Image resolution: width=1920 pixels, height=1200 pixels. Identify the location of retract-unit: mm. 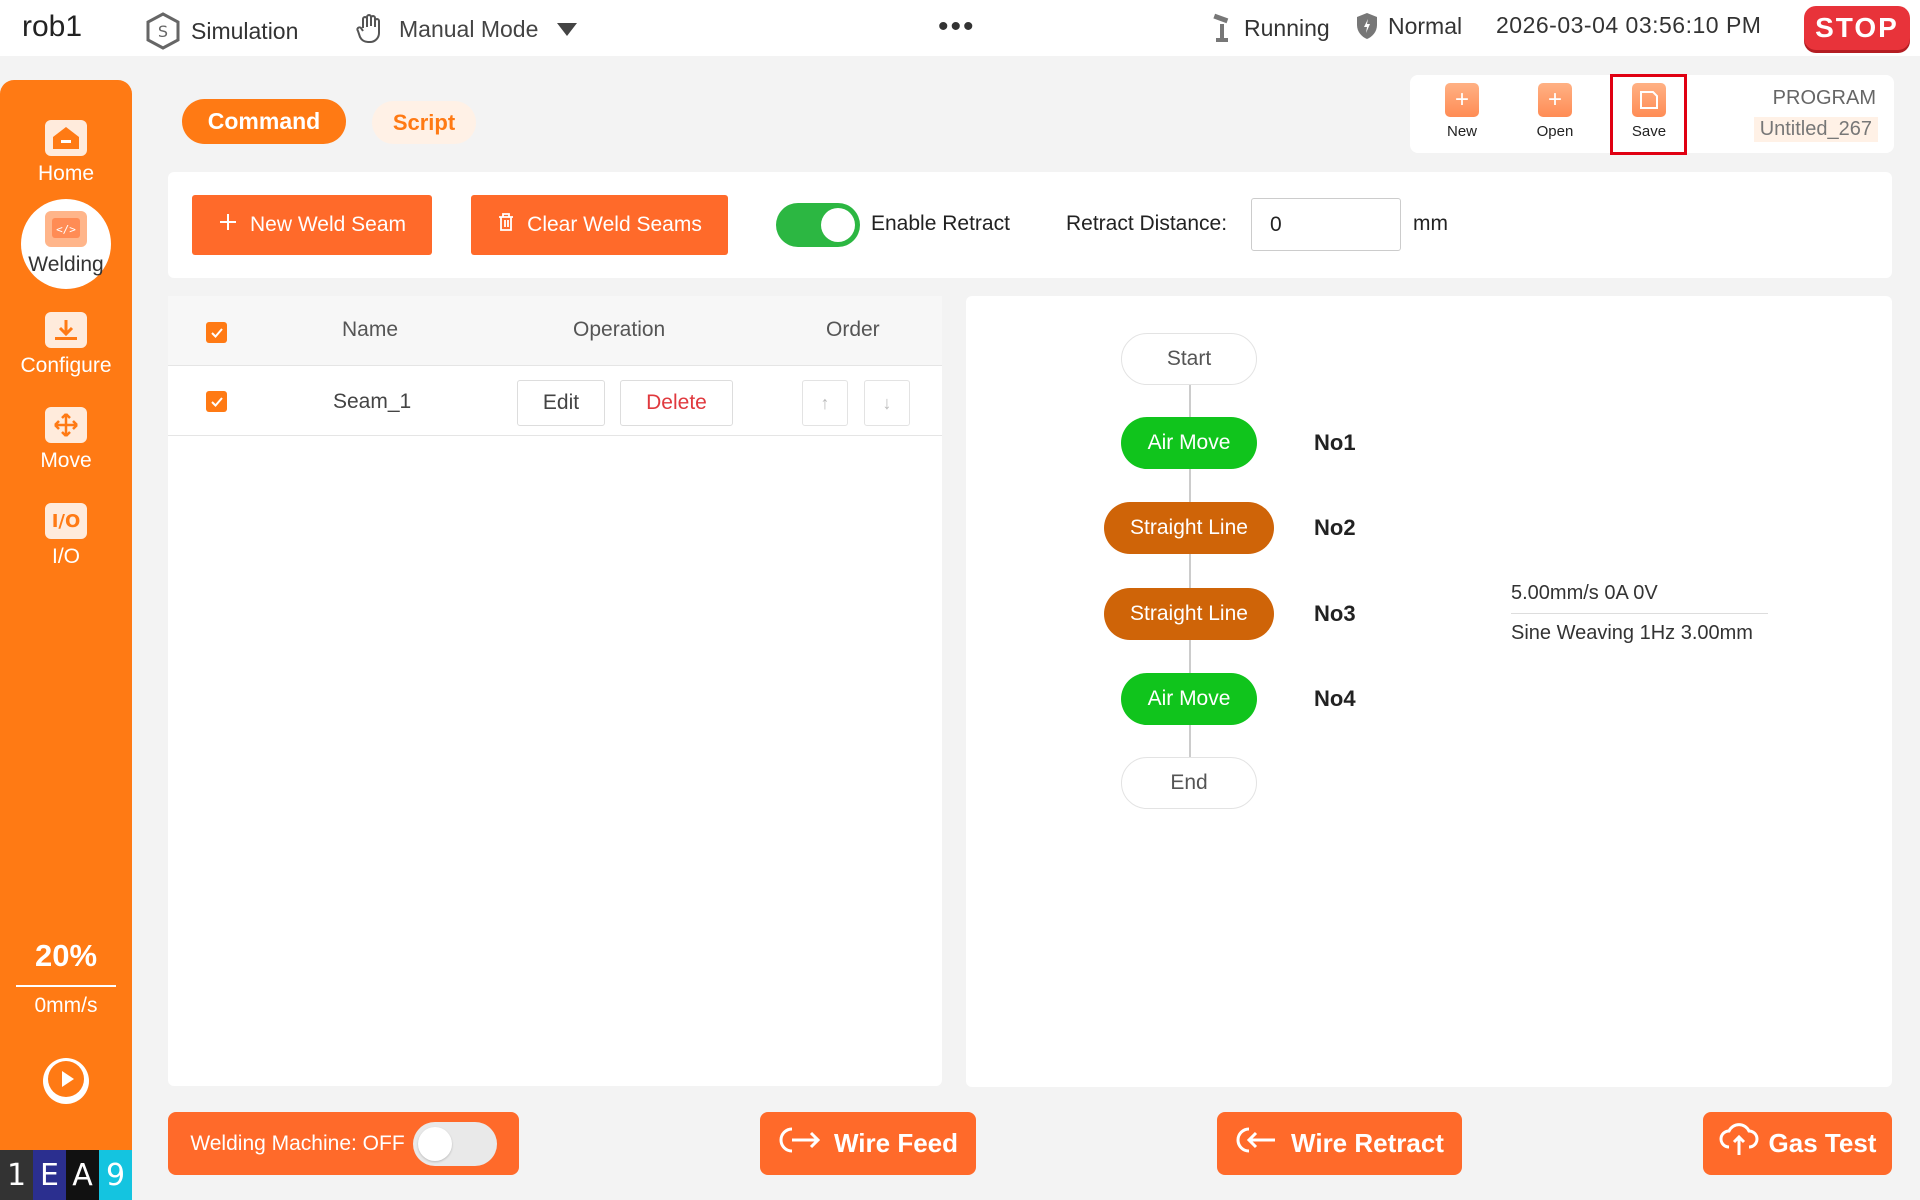
(1430, 223).